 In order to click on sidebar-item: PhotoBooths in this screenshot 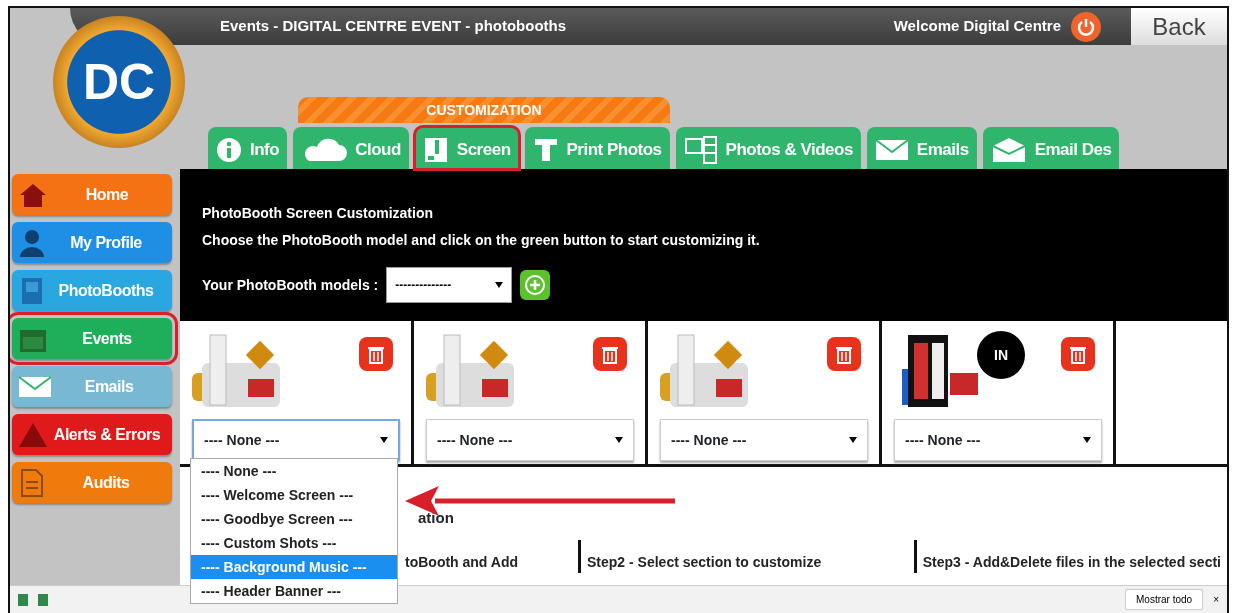, I will do `click(92, 290)`.